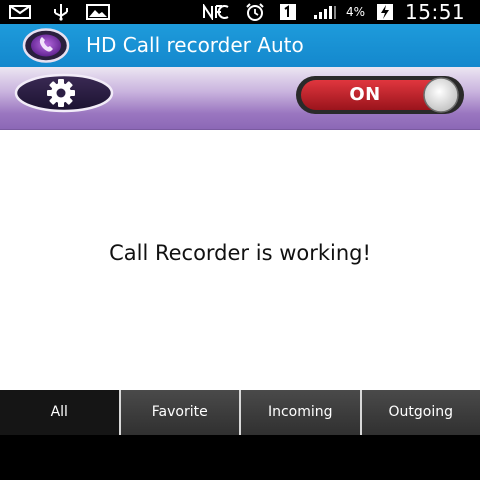 The width and height of the screenshot is (480, 480). What do you see at coordinates (59, 412) in the screenshot?
I see `tab-all: All` at bounding box center [59, 412].